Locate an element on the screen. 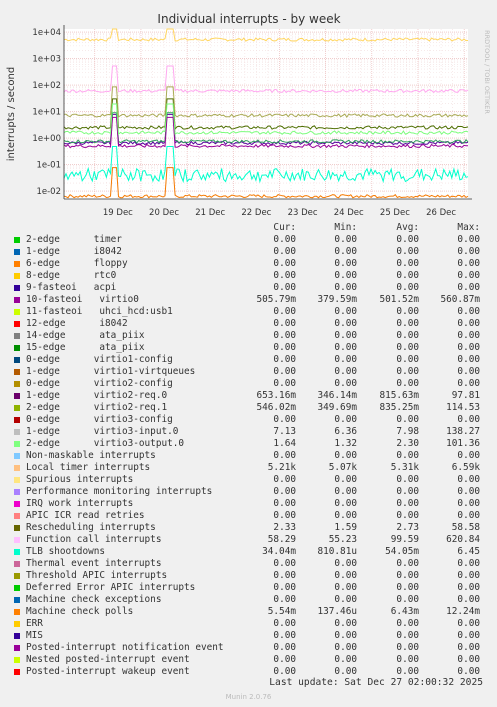 Image resolution: width=497 pixels, height=707 pixels. legend-name: Function call interrupts is located at coordinates (94, 539).